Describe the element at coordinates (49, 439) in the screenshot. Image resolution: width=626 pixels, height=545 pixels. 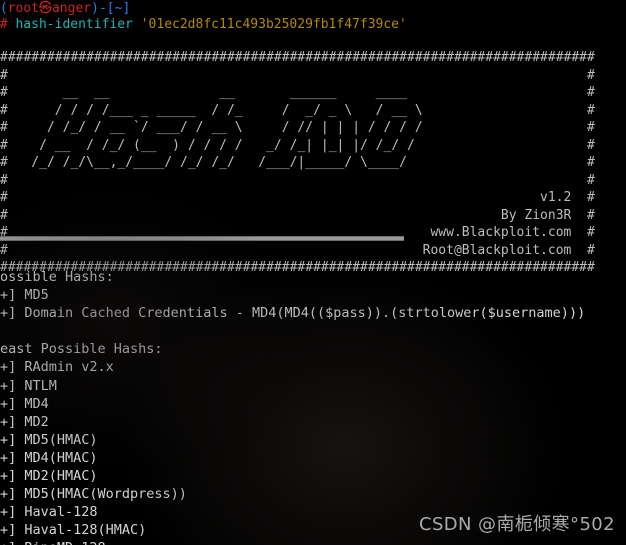
I see `output-line: +] MD5(HMAC)` at that location.